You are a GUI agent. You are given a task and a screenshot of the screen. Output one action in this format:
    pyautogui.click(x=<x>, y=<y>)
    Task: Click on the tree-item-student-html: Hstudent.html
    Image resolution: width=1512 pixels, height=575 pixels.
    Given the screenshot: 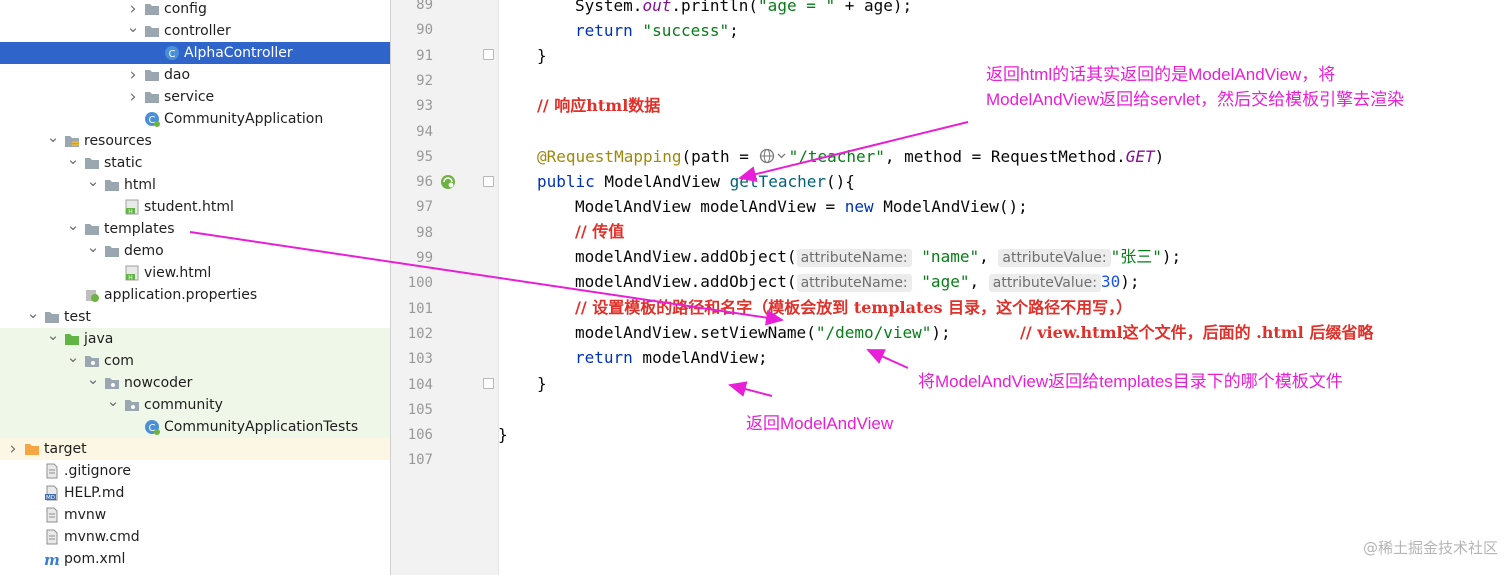 What is the action you would take?
    pyautogui.click(x=195, y=207)
    